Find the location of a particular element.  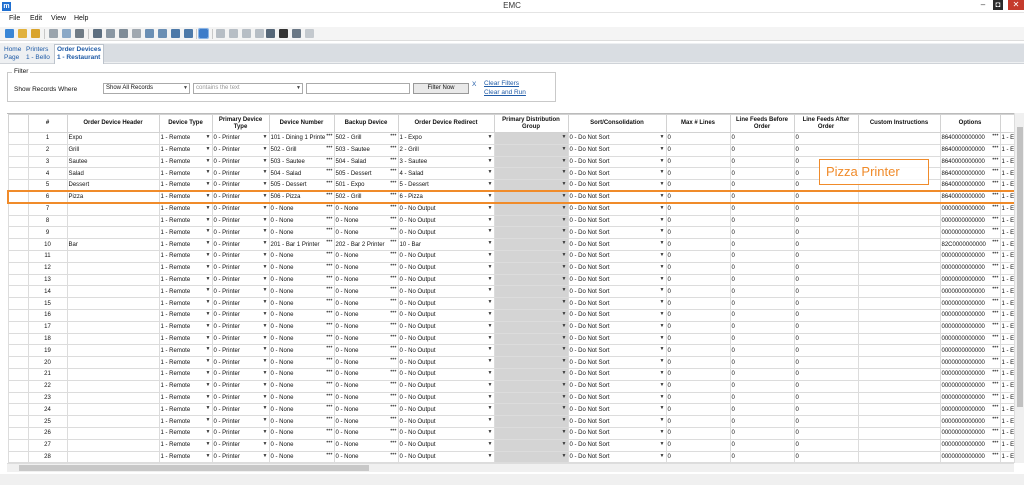

column-header: Device Type is located at coordinates (185, 123).